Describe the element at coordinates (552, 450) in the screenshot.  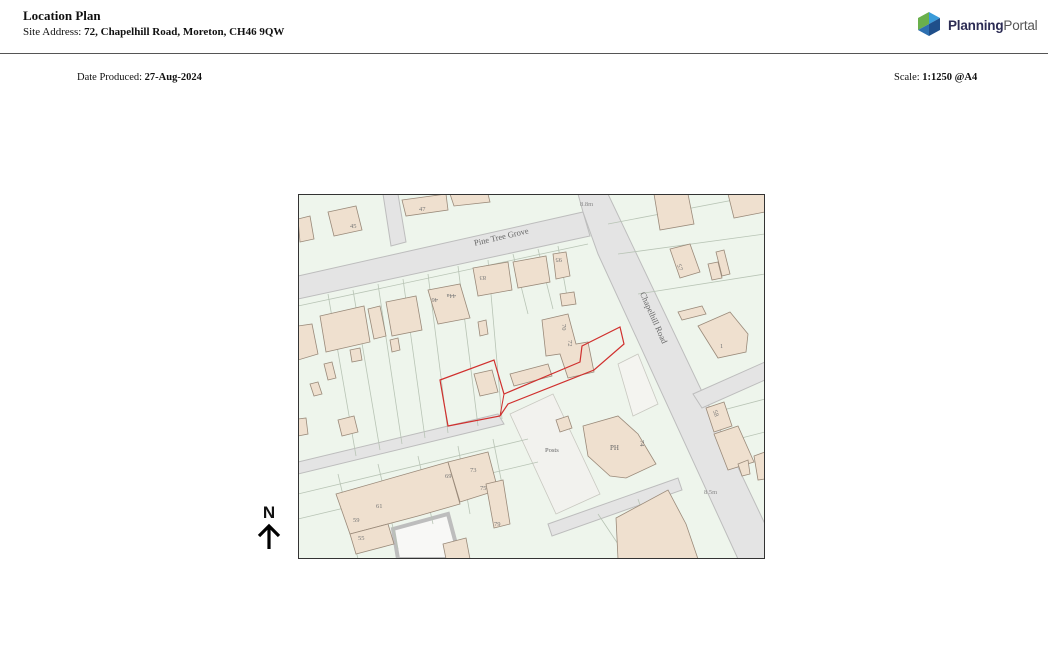
I see `building-label-posts: Posts` at that location.